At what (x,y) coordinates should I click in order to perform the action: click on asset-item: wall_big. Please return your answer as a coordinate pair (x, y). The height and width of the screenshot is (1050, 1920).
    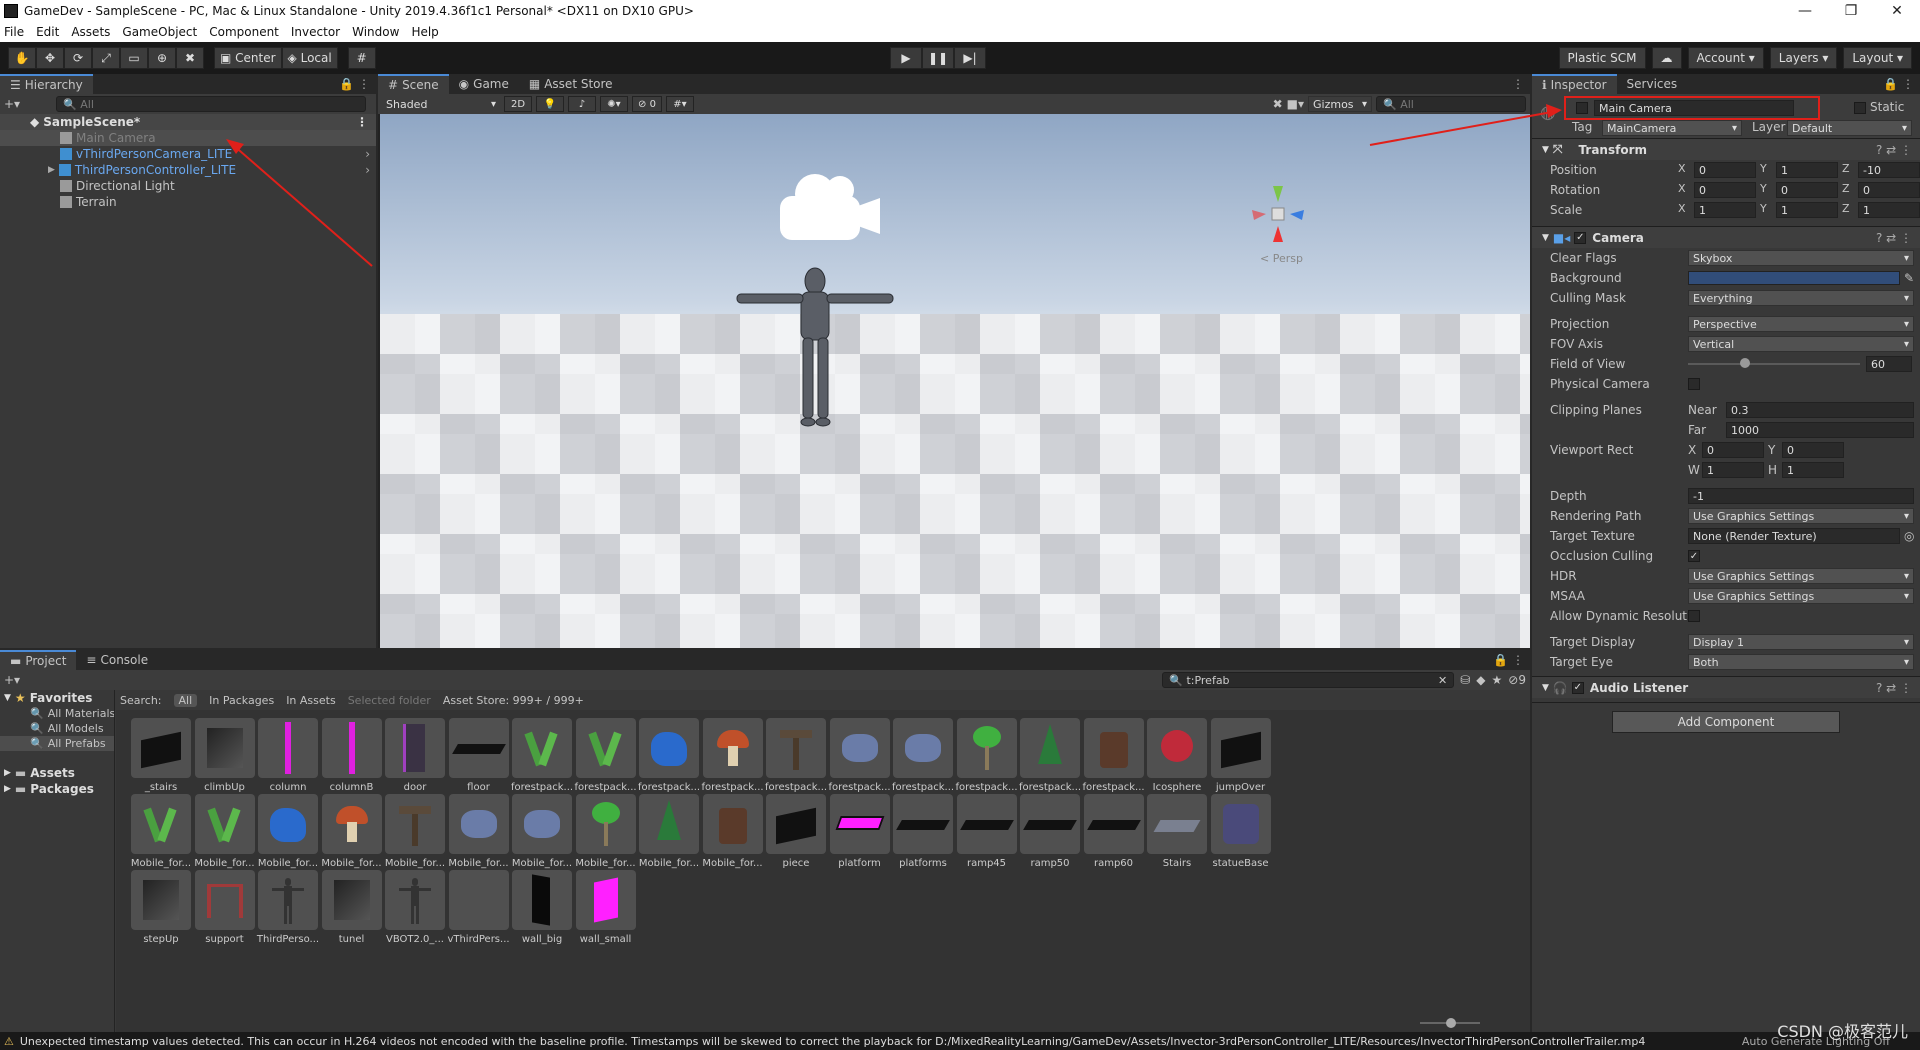
    Looking at the image, I should click on (542, 915).